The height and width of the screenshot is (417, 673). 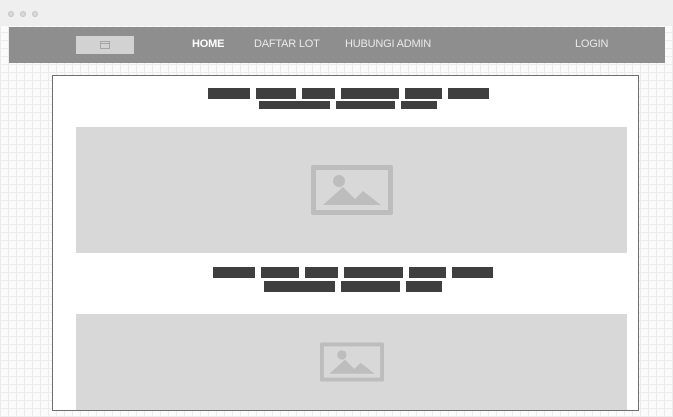 I want to click on logo, so click(x=105, y=45).